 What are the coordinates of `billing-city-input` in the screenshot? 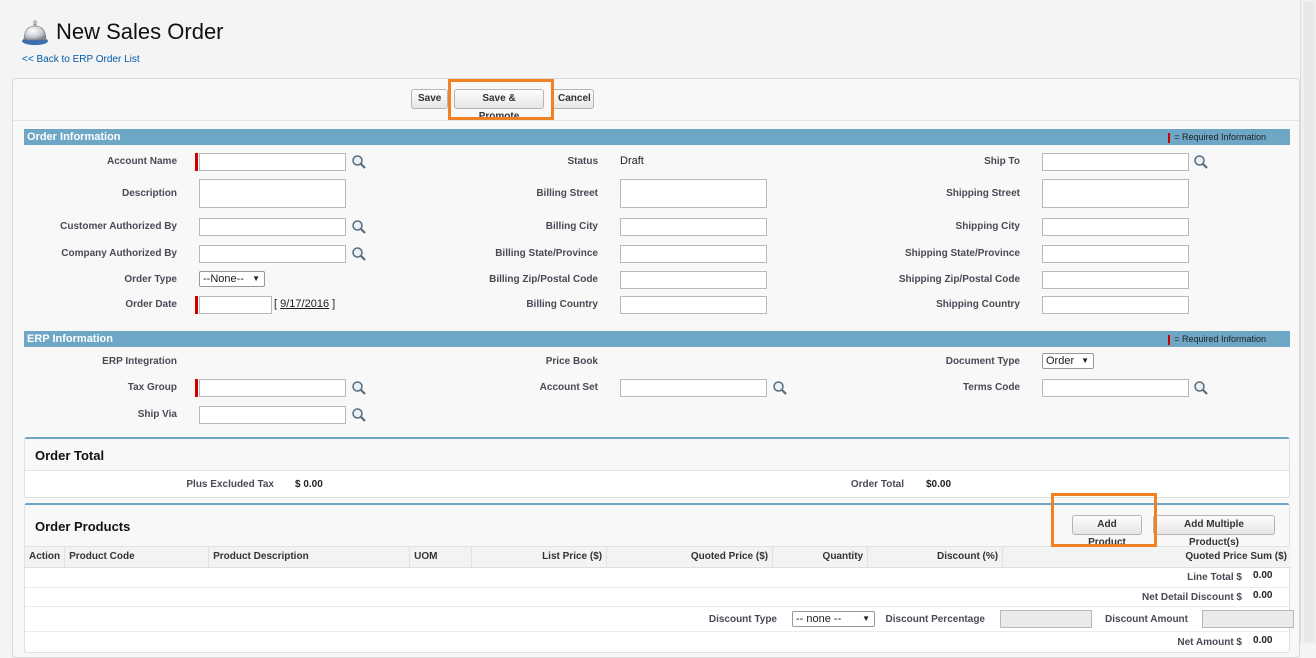 It's located at (693, 227).